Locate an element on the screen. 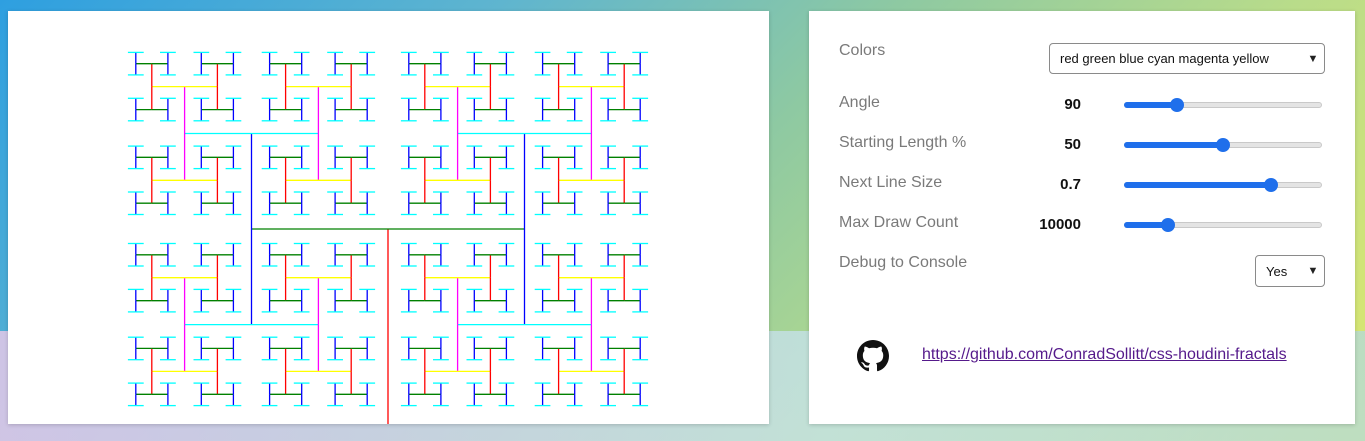 The width and height of the screenshot is (1365, 441). debug-select: Yes ▼ is located at coordinates (1290, 271).